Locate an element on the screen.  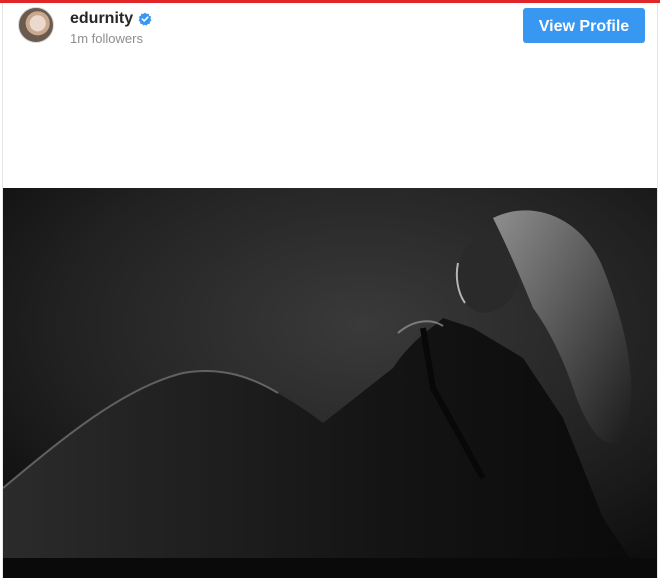
verified-badge-icon is located at coordinates (145, 19).